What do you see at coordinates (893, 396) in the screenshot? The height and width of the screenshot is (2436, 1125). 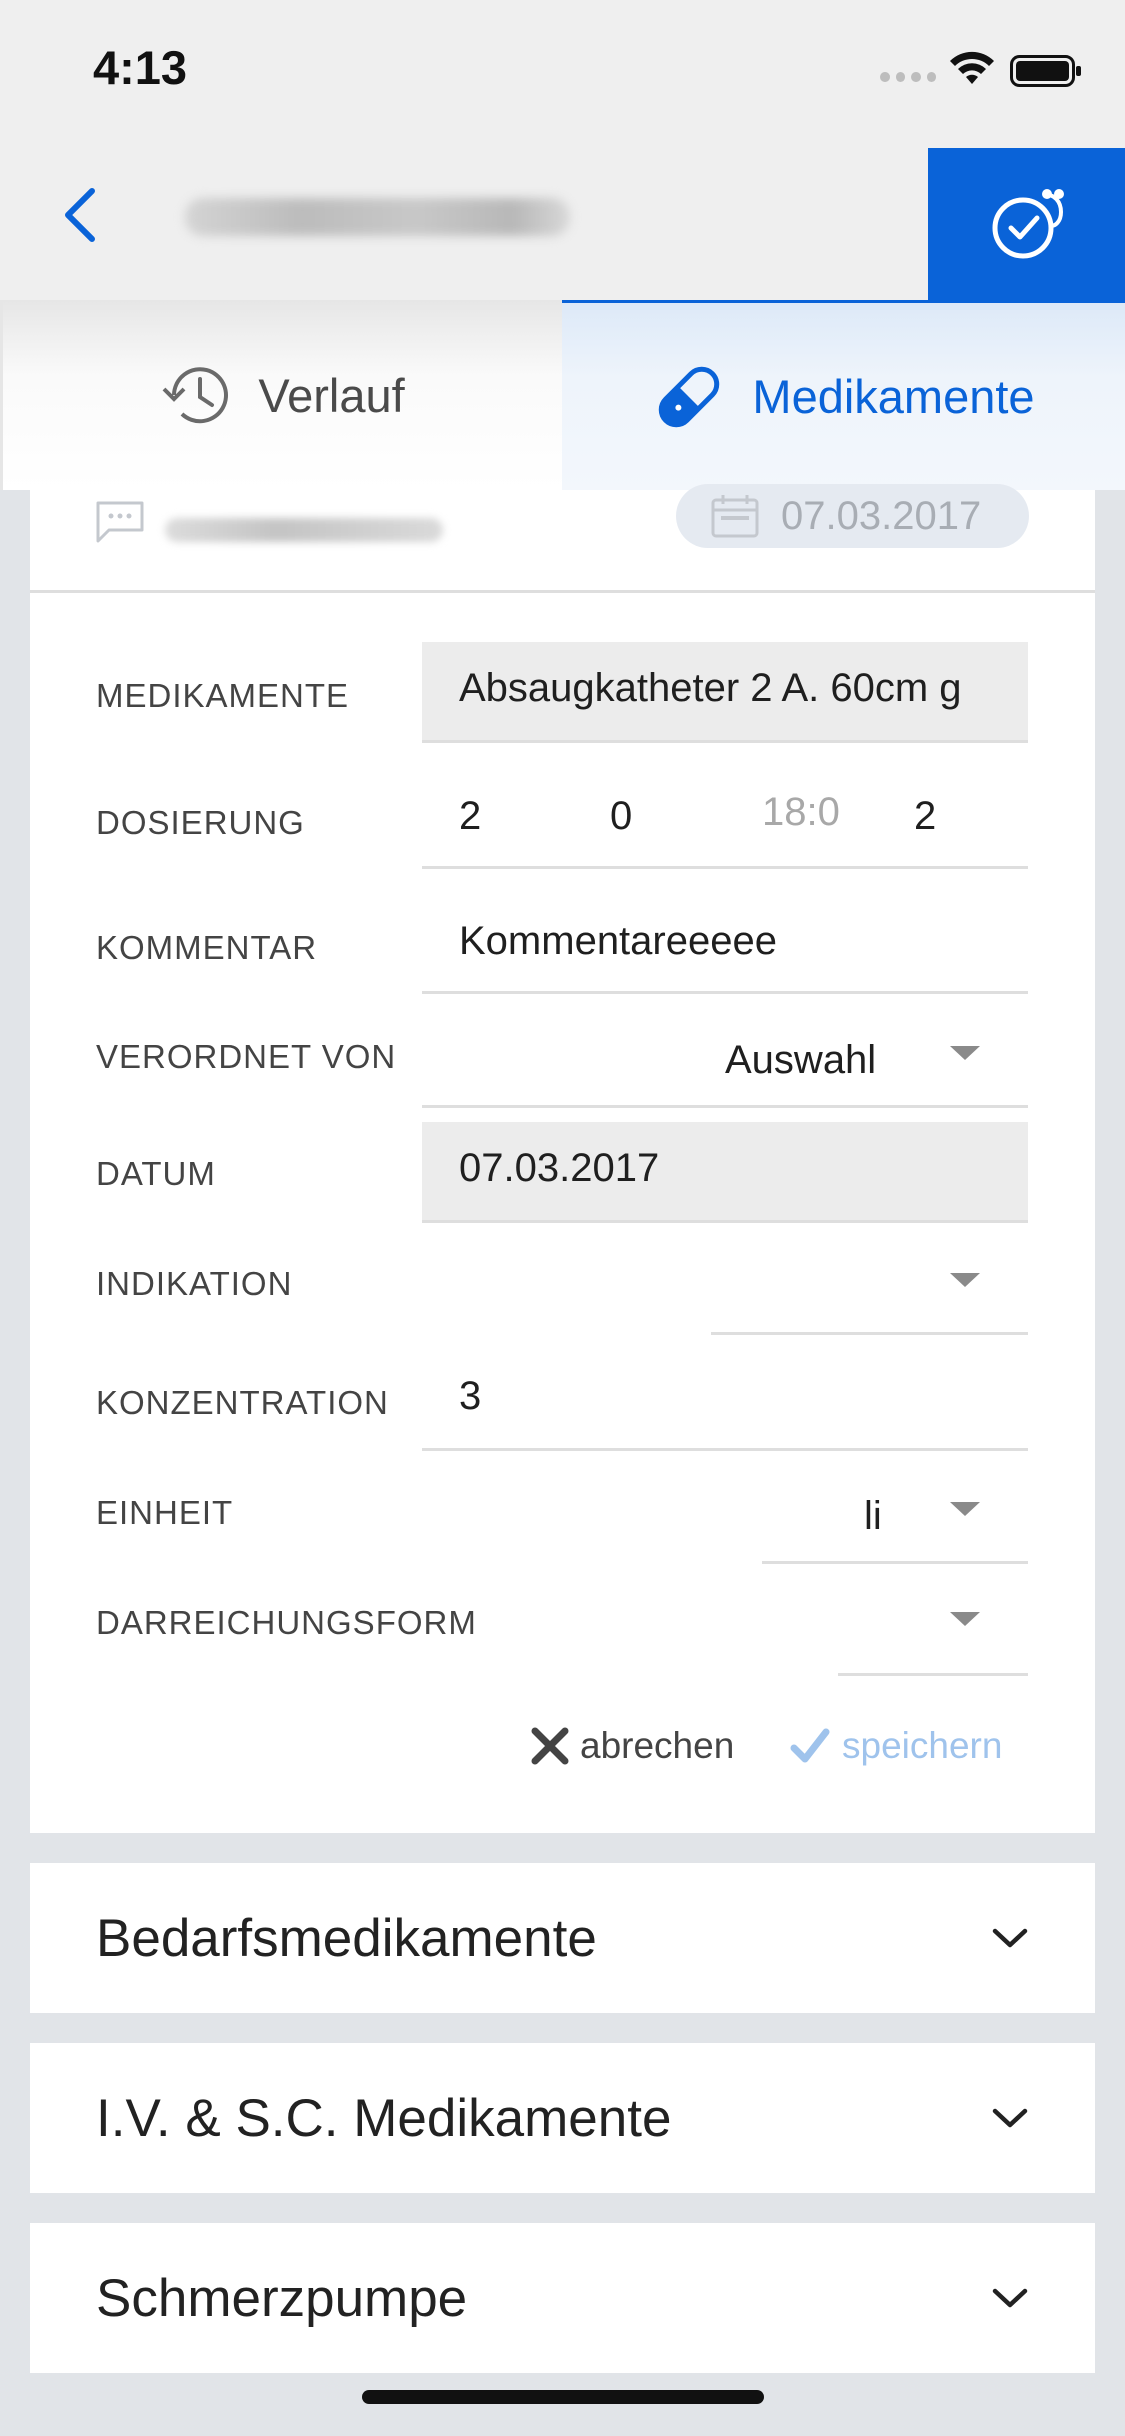 I see `tab-medikamente-label: Medikamente` at bounding box center [893, 396].